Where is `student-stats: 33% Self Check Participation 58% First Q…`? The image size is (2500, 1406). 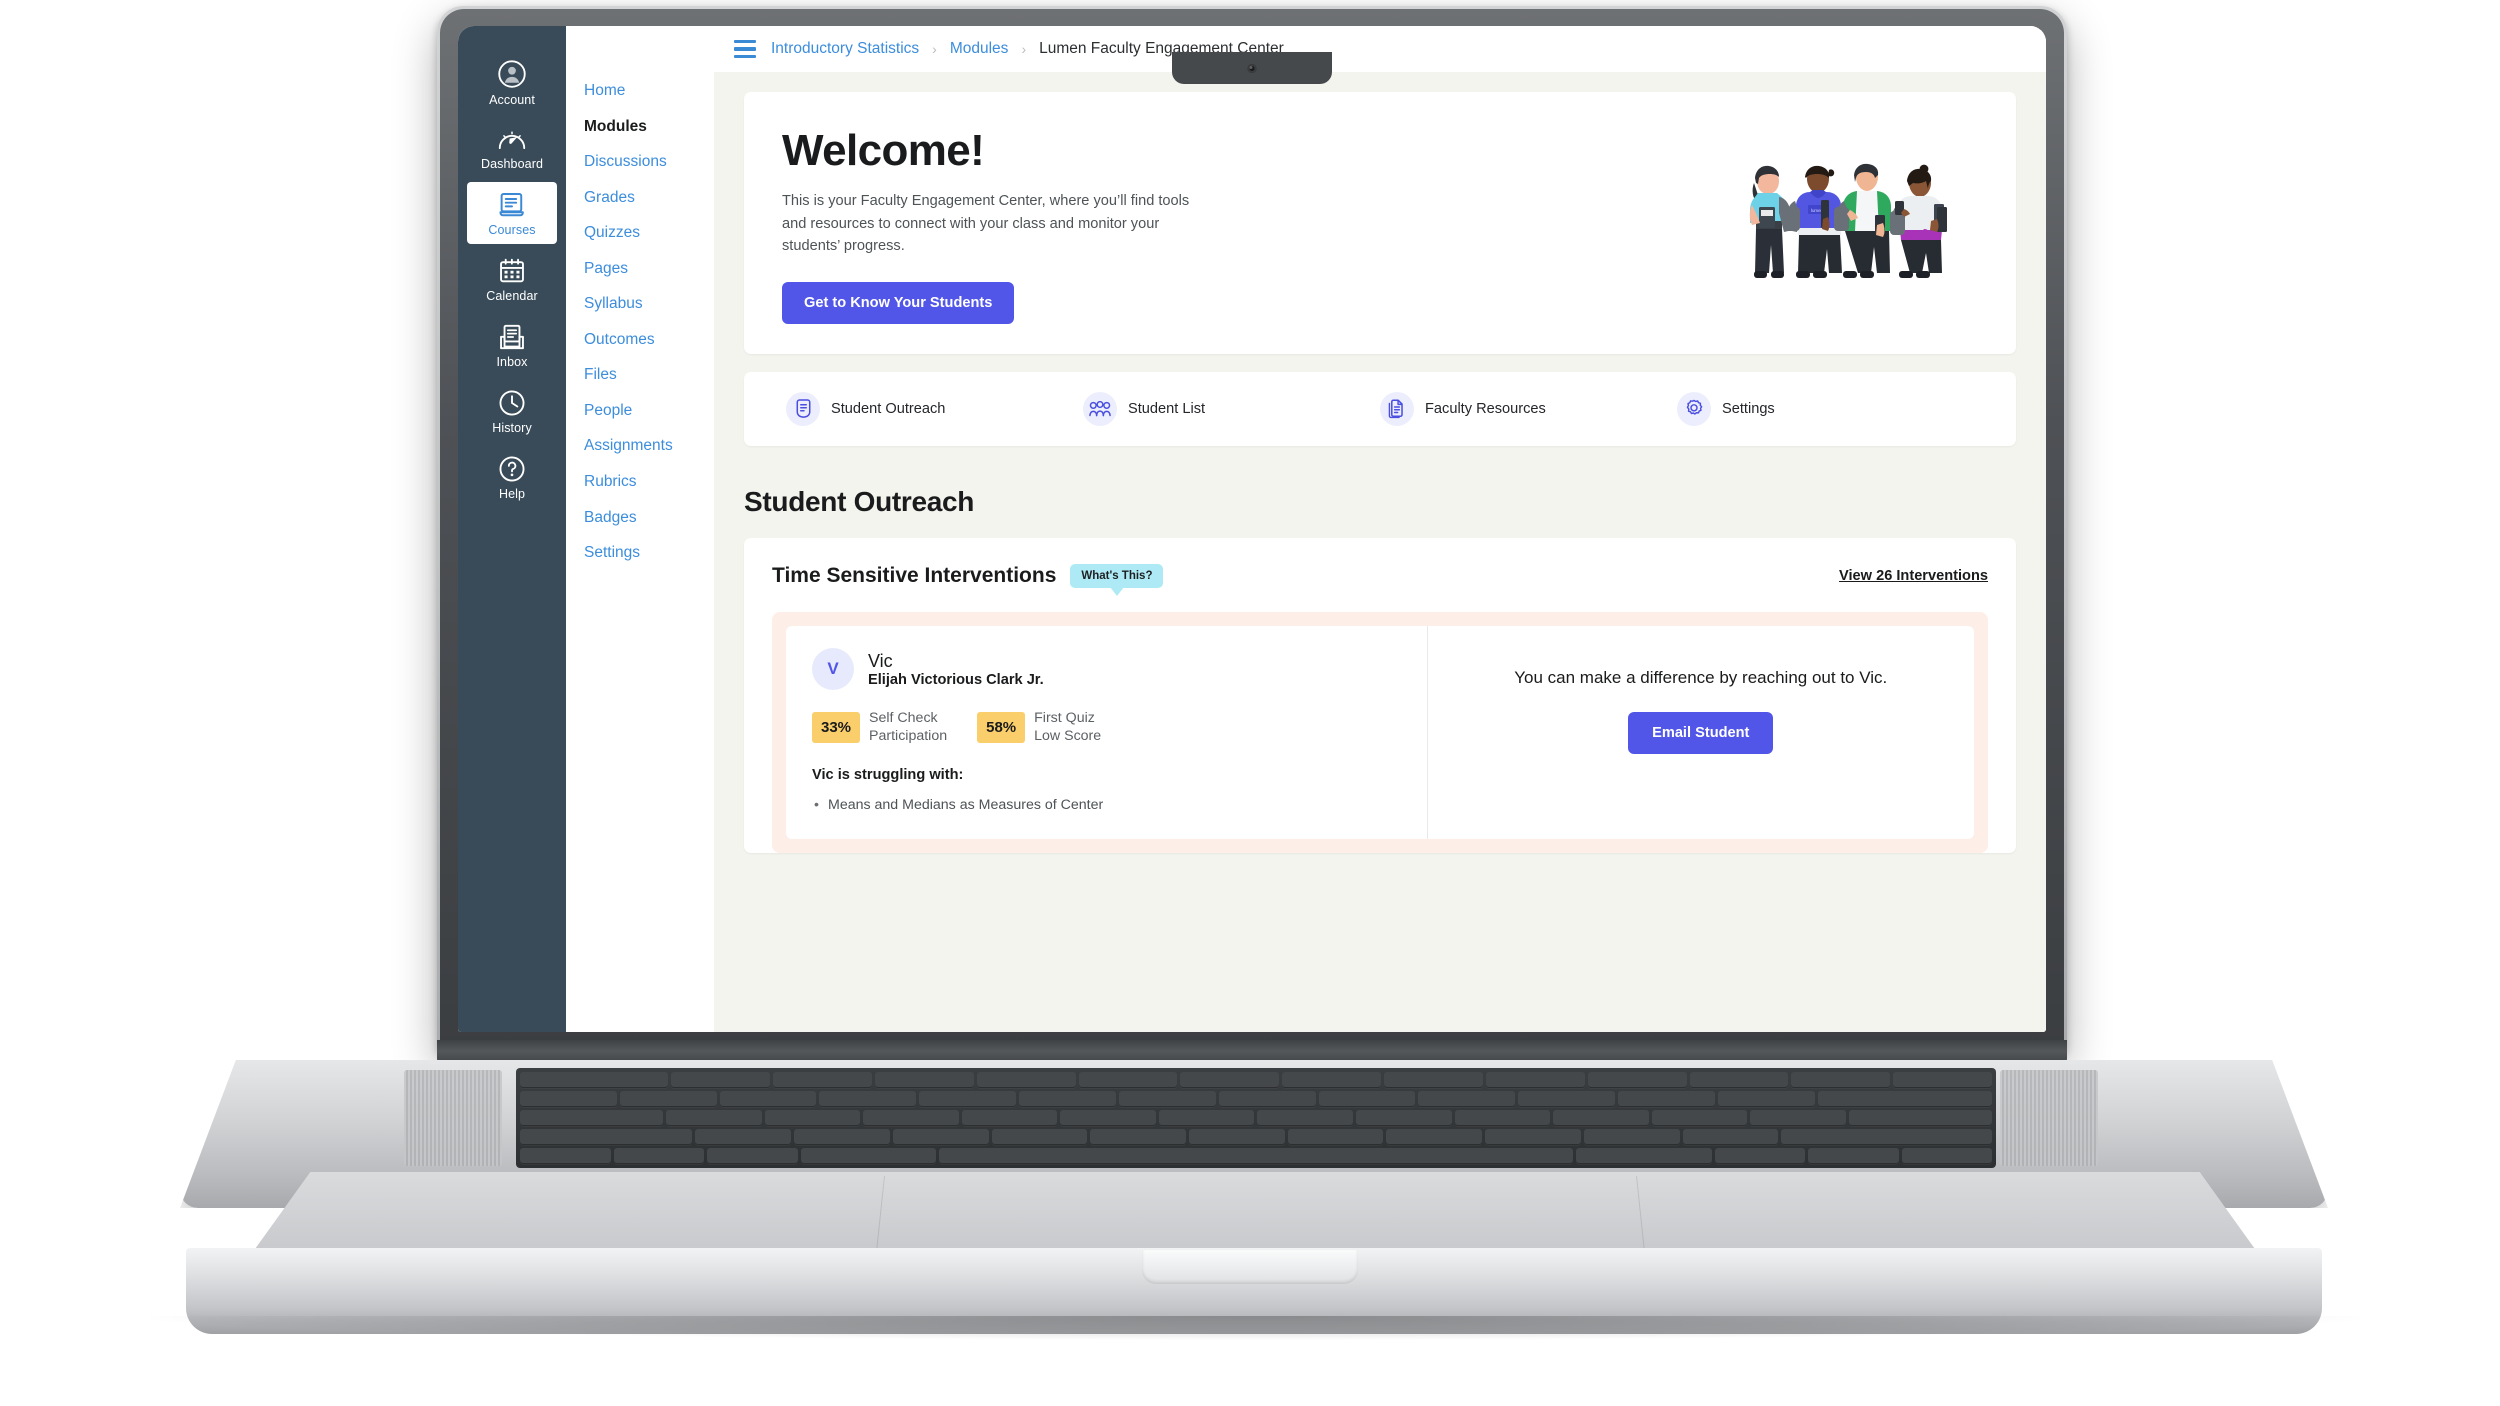 student-stats: 33% Self Check Participation 58% First Q… is located at coordinates (1106, 728).